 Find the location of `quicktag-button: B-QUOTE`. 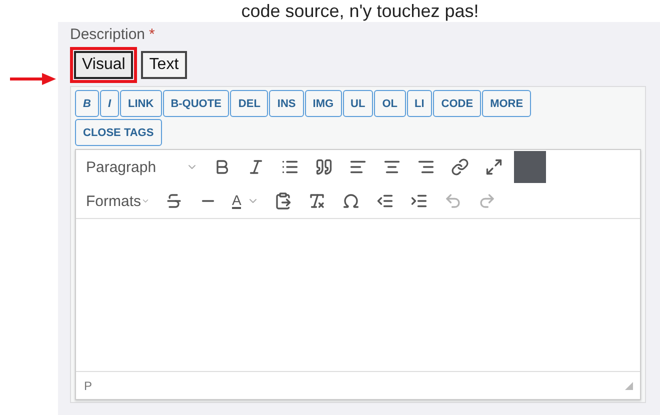

quicktag-button: B-QUOTE is located at coordinates (196, 103).